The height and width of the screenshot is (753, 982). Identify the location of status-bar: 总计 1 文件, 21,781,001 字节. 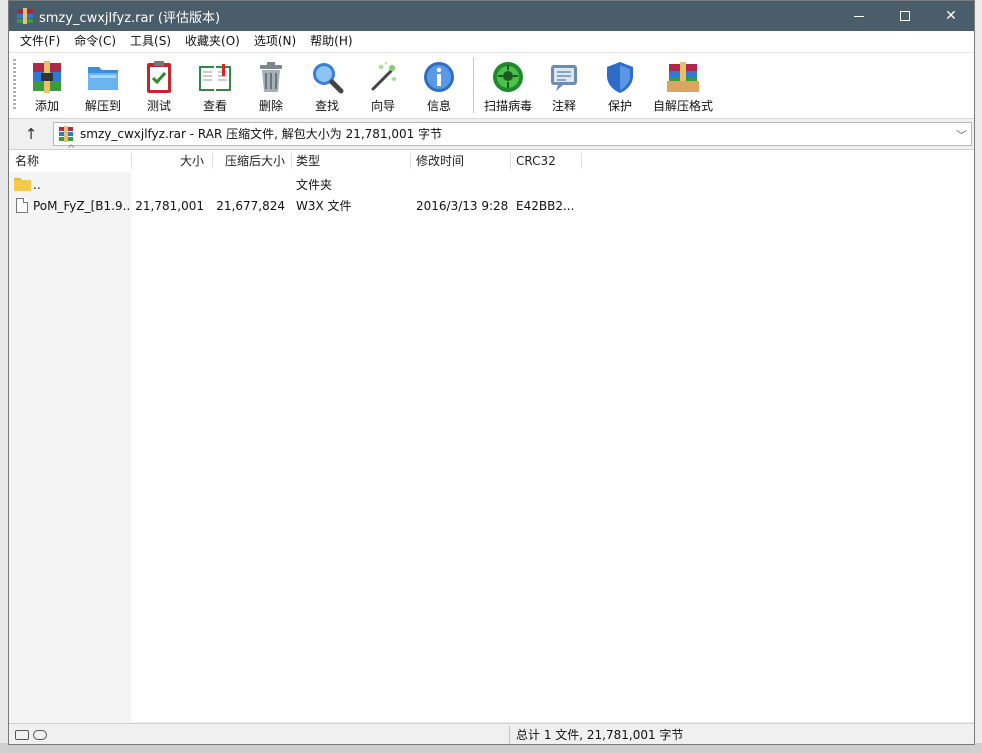
(491, 733).